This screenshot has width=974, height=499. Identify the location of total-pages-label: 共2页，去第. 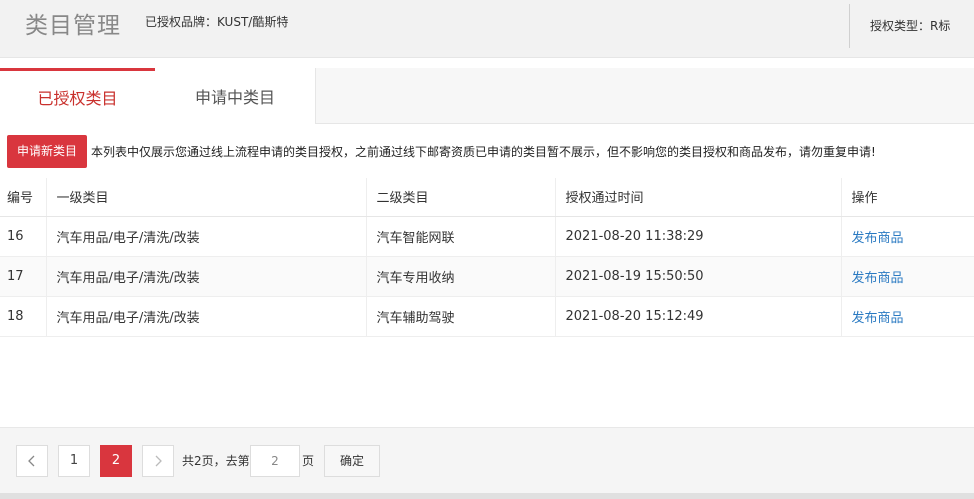
(216, 461).